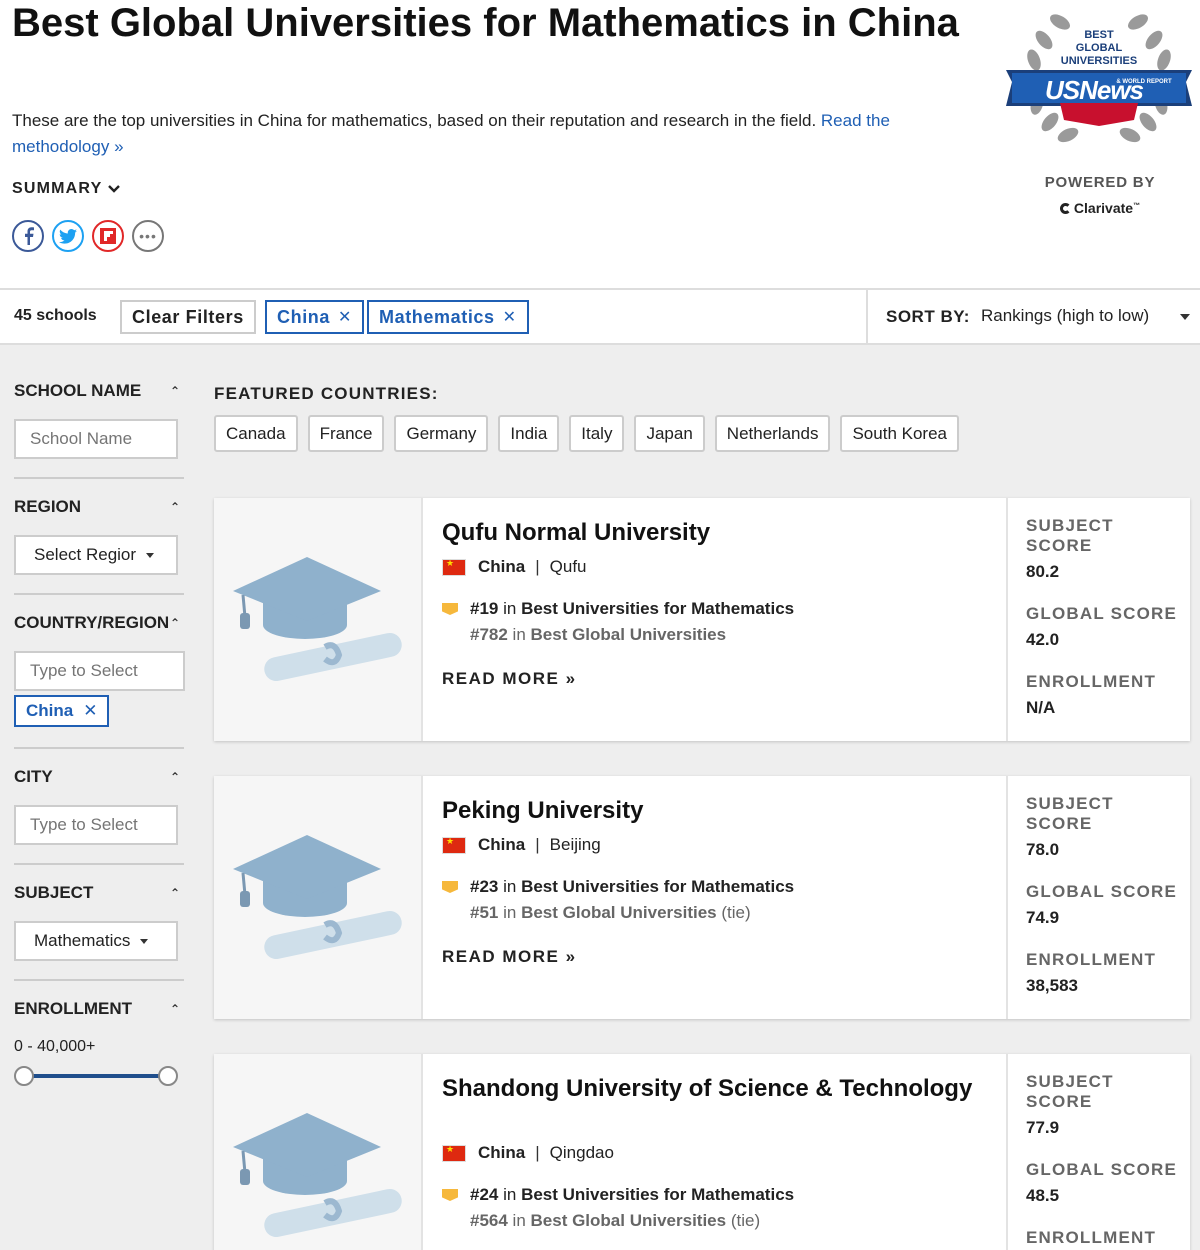 The height and width of the screenshot is (1250, 1200). Describe the element at coordinates (484, 912) in the screenshot. I see `rank-number: #51` at that location.